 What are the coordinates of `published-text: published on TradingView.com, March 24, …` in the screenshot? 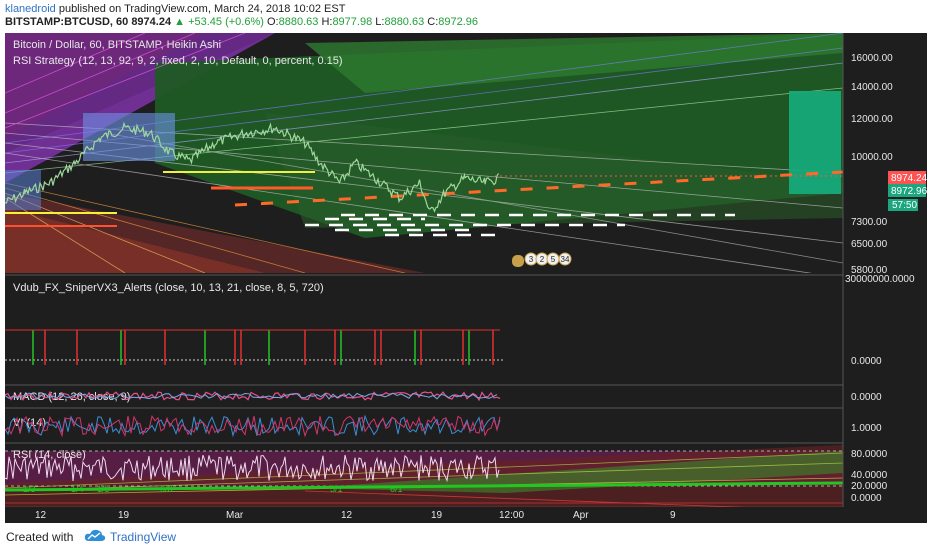 It's located at (202, 9).